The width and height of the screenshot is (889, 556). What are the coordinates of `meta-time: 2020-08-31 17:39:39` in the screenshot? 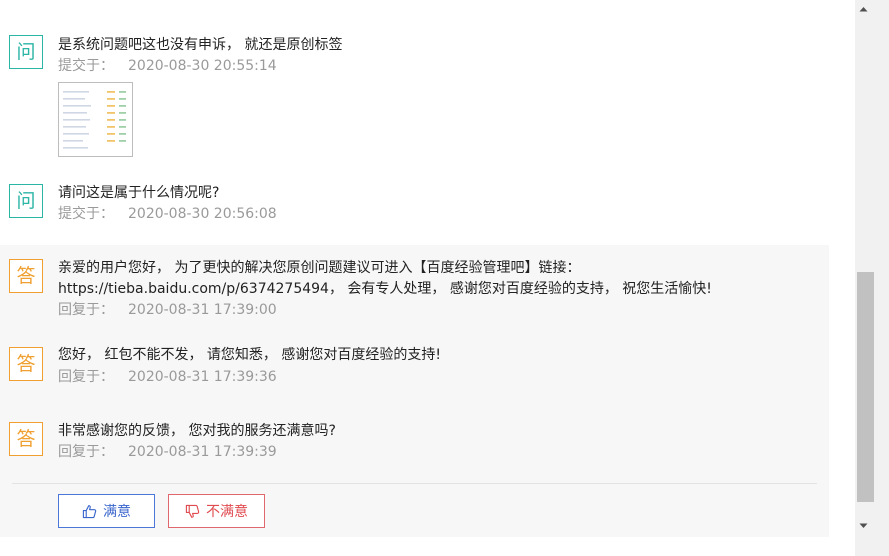 It's located at (202, 452).